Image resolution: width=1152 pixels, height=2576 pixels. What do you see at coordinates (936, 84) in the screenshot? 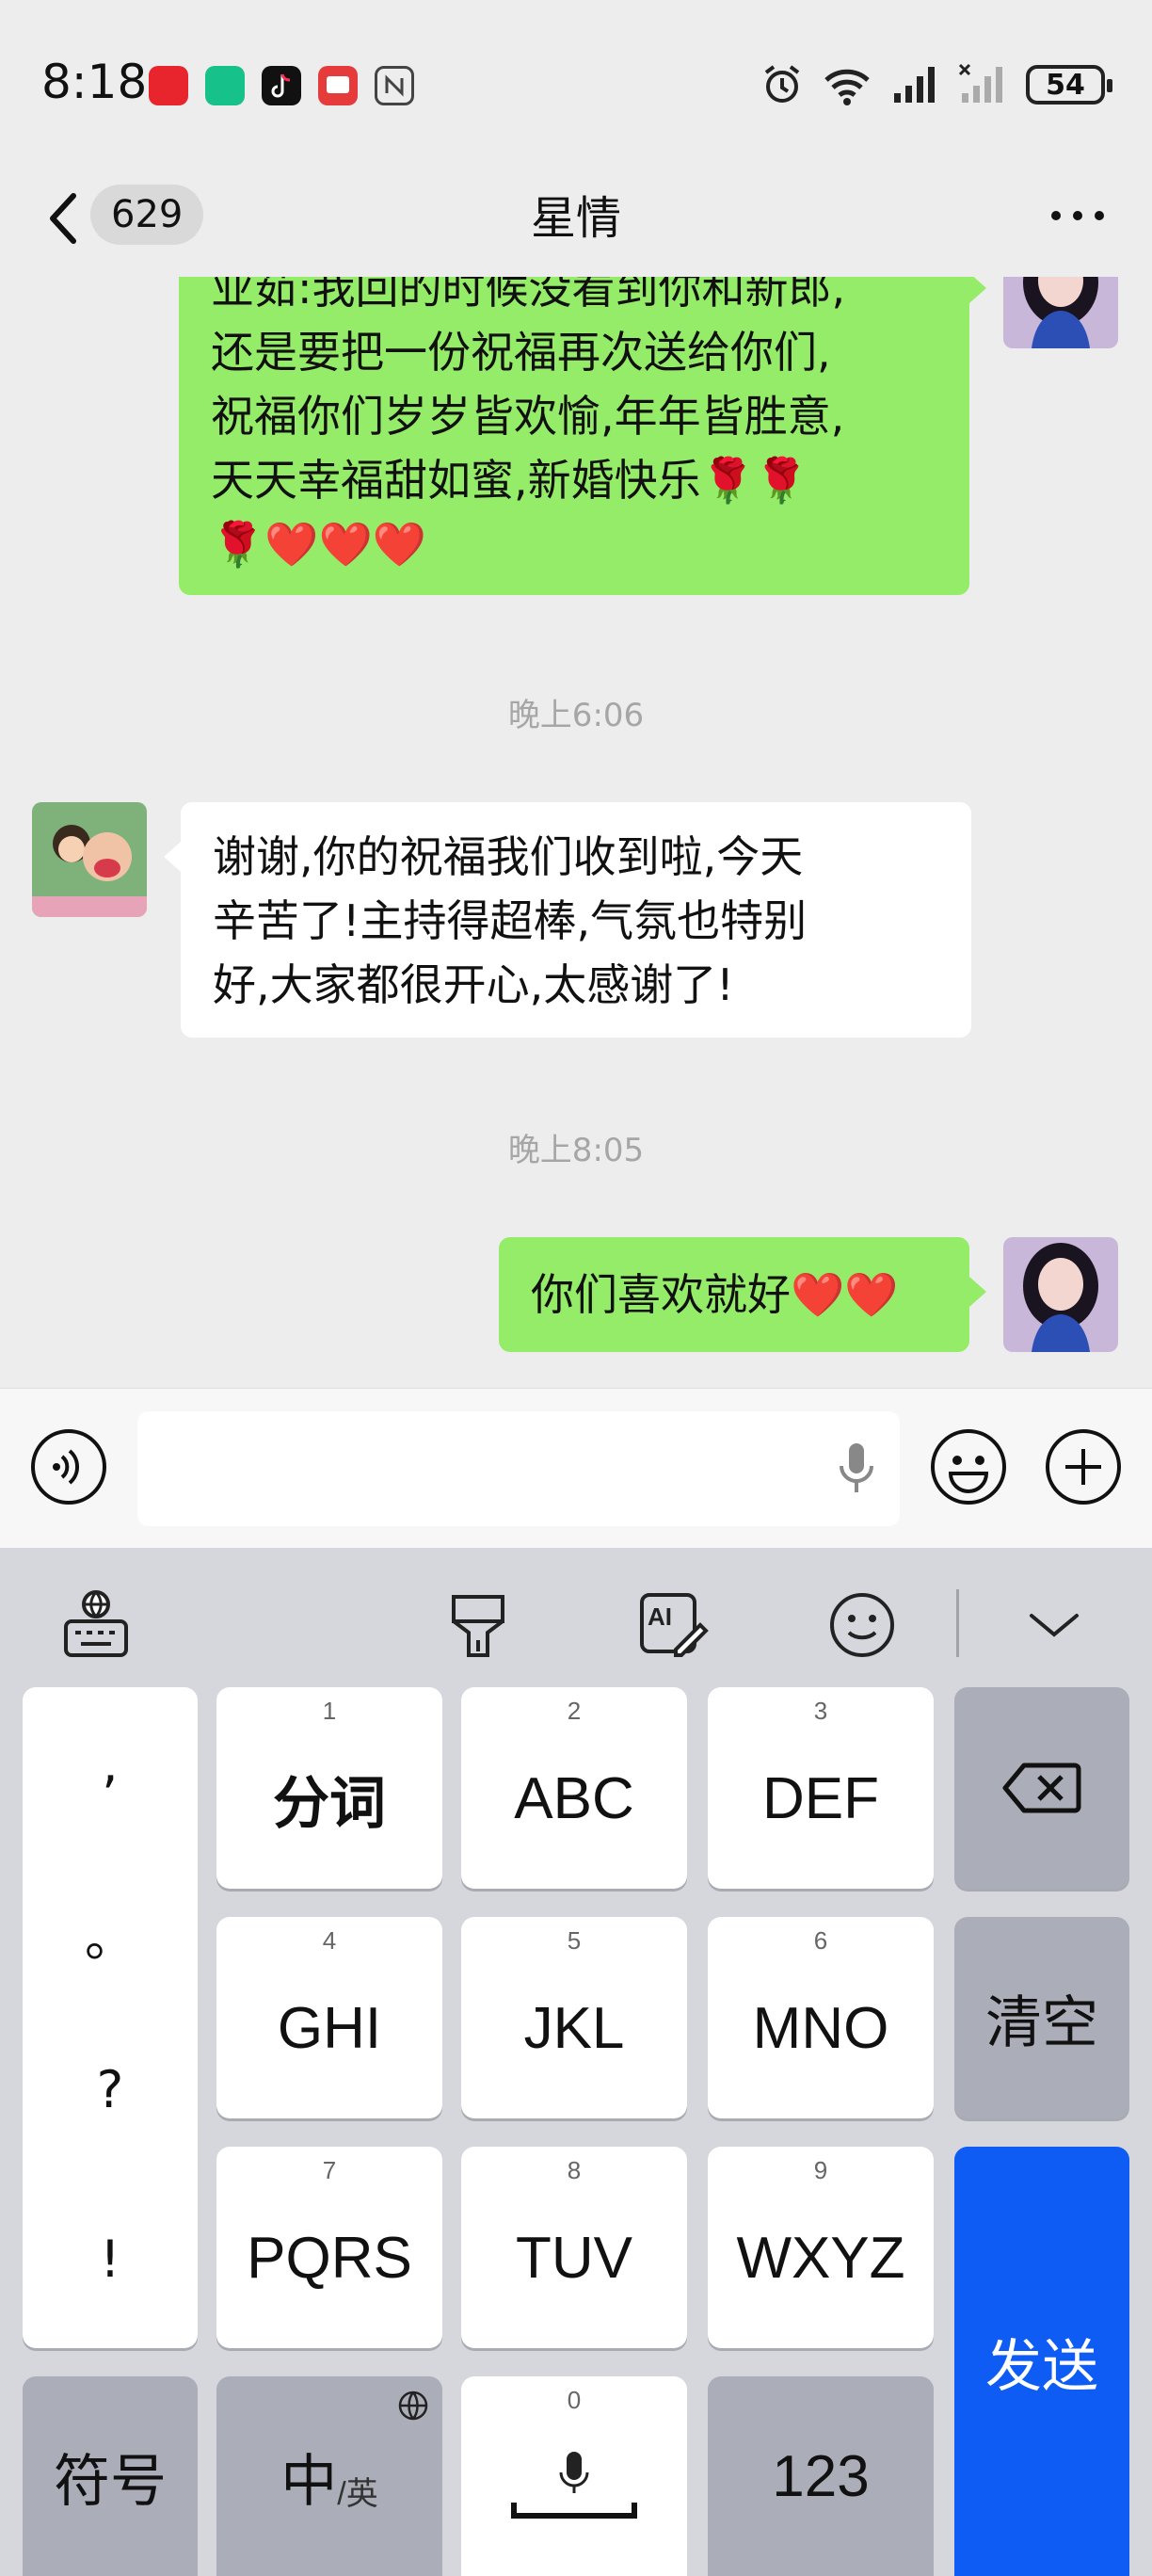
I see `status-indicators: 54` at bounding box center [936, 84].